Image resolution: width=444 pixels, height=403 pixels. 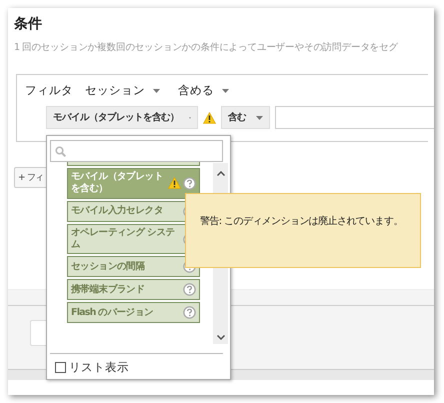 What do you see at coordinates (28, 24) in the screenshot?
I see `section-title: 条件` at bounding box center [28, 24].